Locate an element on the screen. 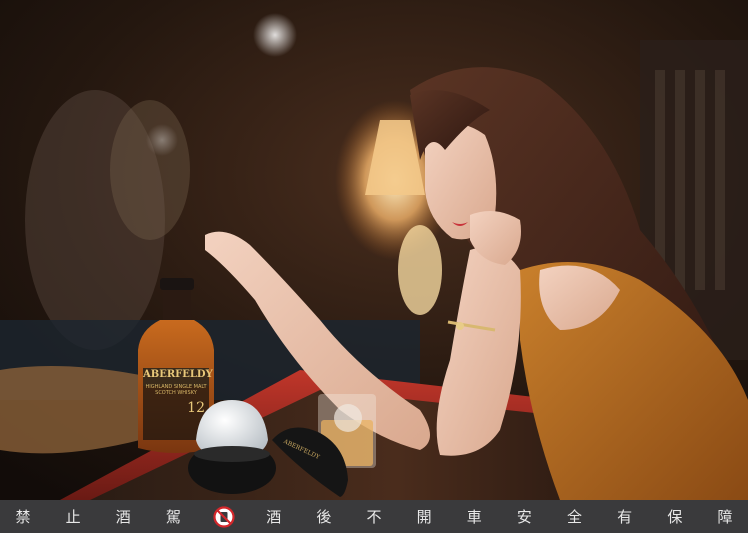 The width and height of the screenshot is (748, 533). warning-char: 禁 is located at coordinates (23, 517).